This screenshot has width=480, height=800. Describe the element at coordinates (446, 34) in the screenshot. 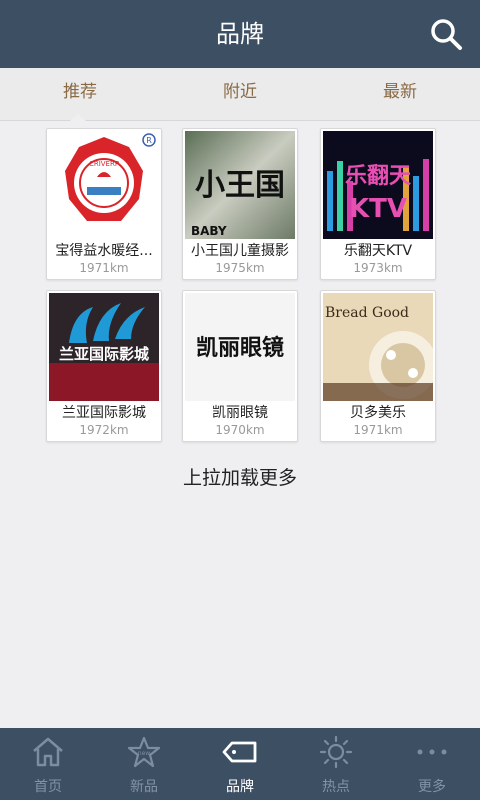

I see `search-icon` at that location.